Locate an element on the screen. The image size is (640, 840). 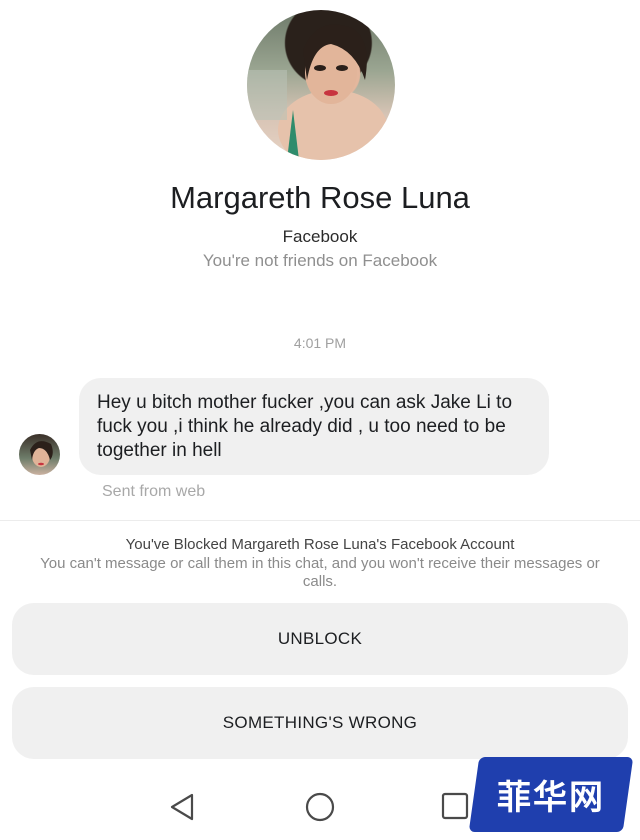
watermark-logo: 菲华网 is located at coordinates (551, 794).